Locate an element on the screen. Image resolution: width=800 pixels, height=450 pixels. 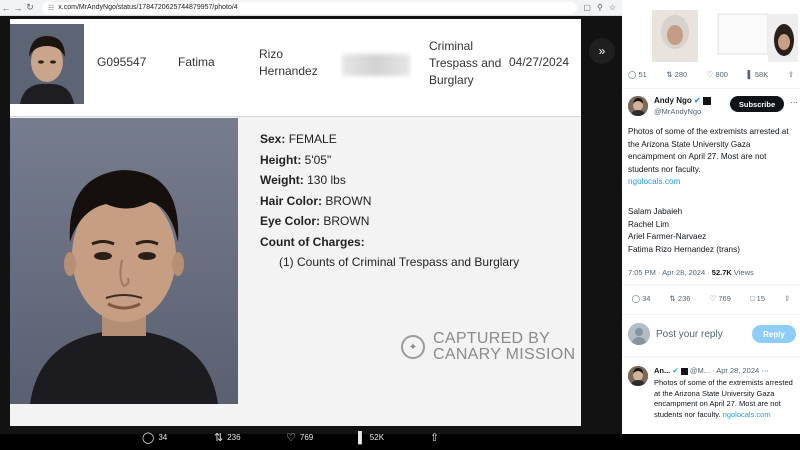
subscribe-button: Subscribe is located at coordinates (757, 104).